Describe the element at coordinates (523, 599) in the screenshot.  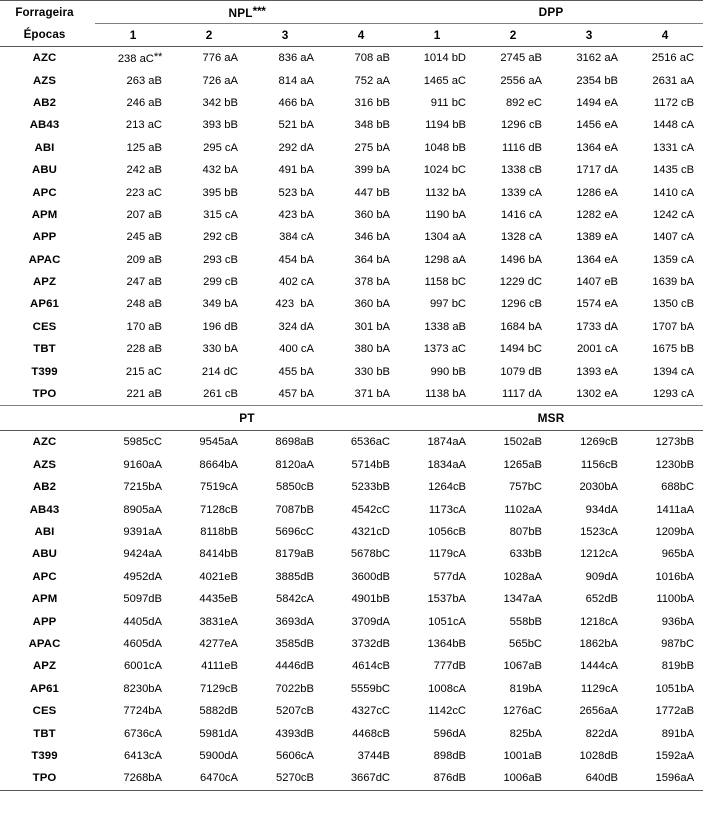
I see `cell-apm-c6: 1347aA` at that location.